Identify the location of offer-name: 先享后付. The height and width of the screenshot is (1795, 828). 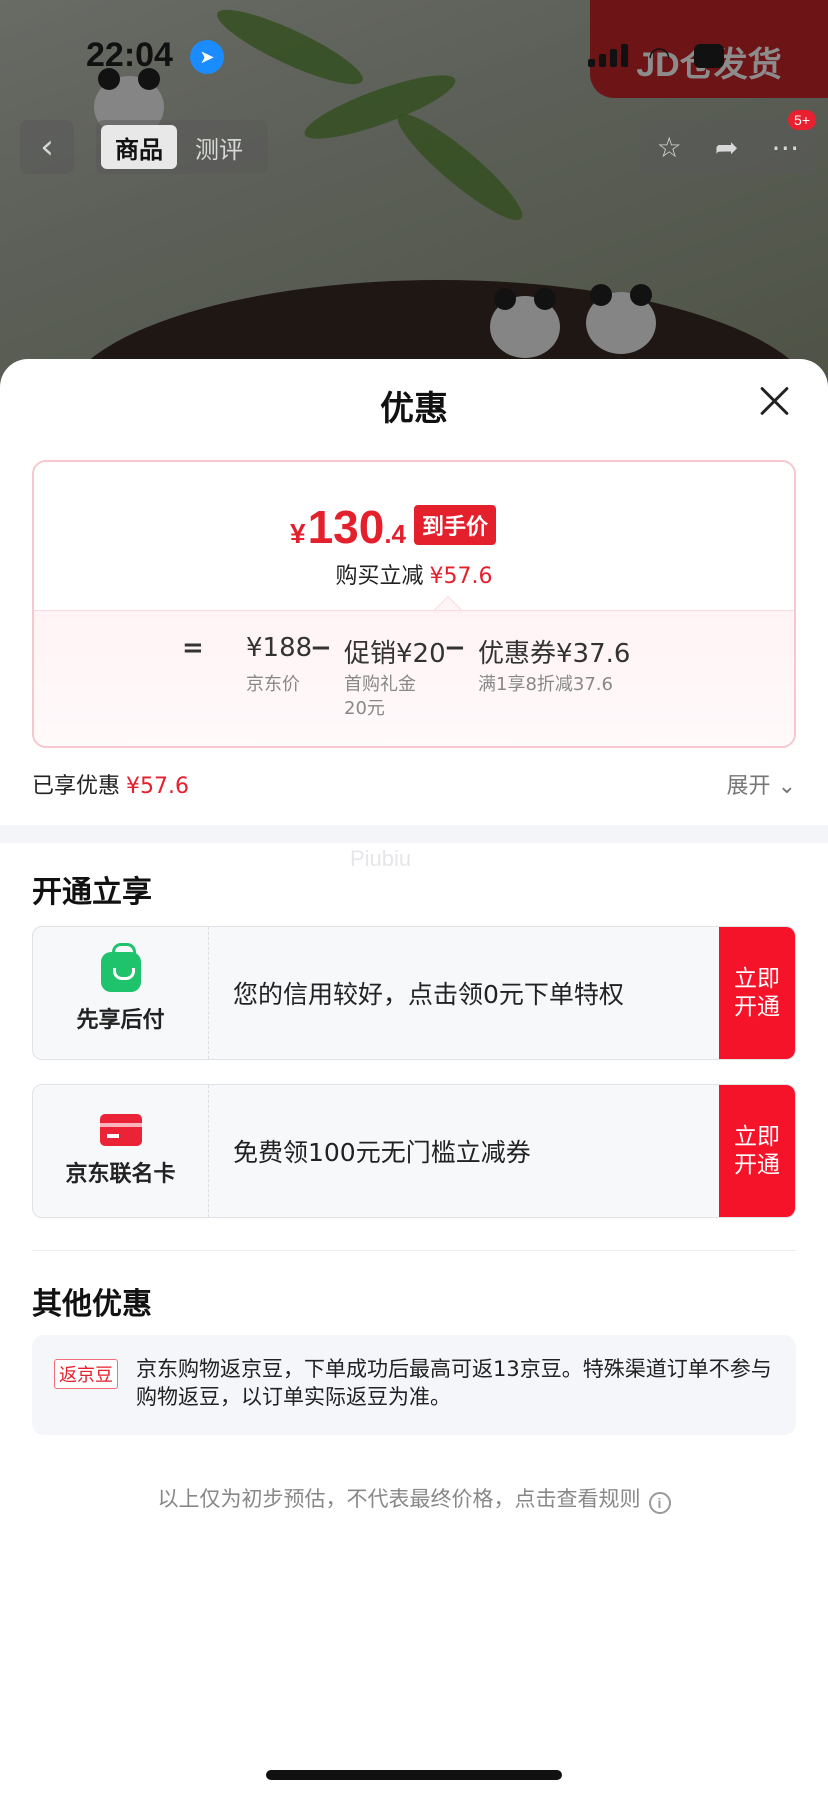
(120, 1020).